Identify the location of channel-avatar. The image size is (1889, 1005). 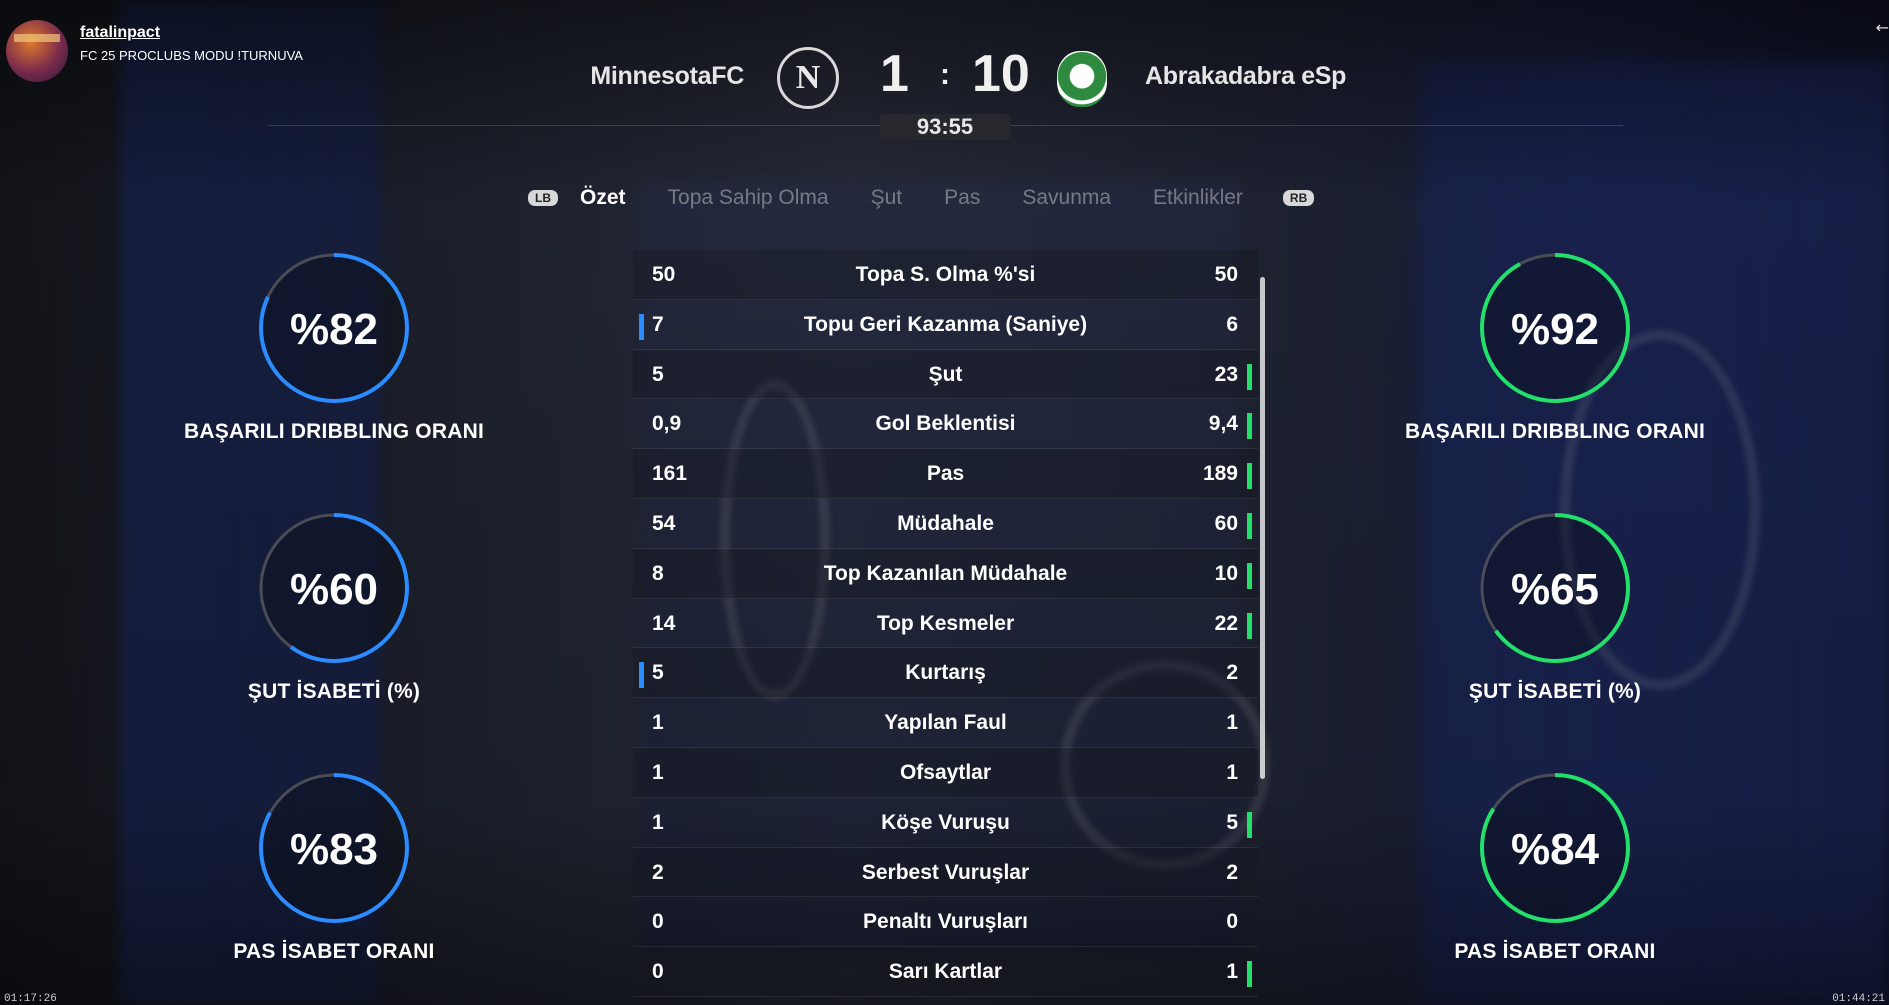
(37, 51).